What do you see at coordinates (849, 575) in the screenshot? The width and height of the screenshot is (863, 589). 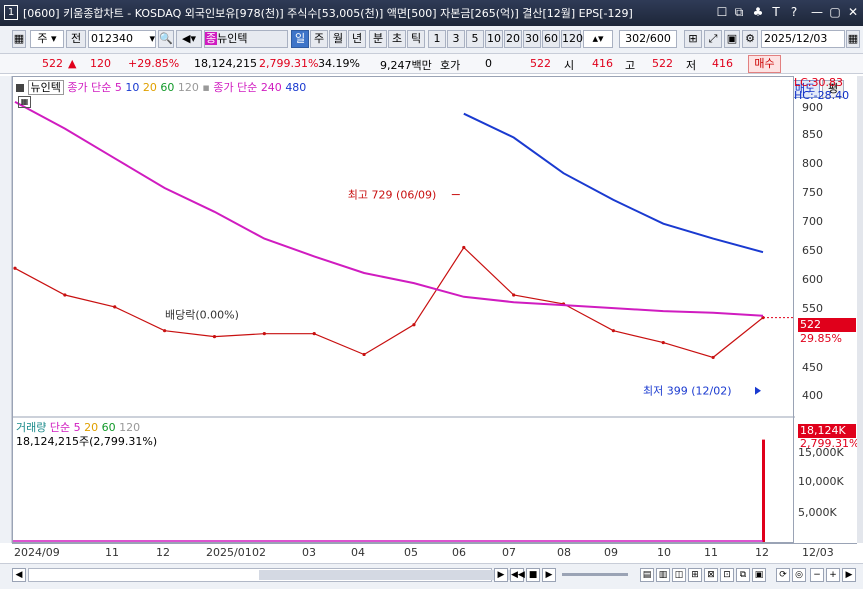 I see `scroll-end-icon: ▶` at bounding box center [849, 575].